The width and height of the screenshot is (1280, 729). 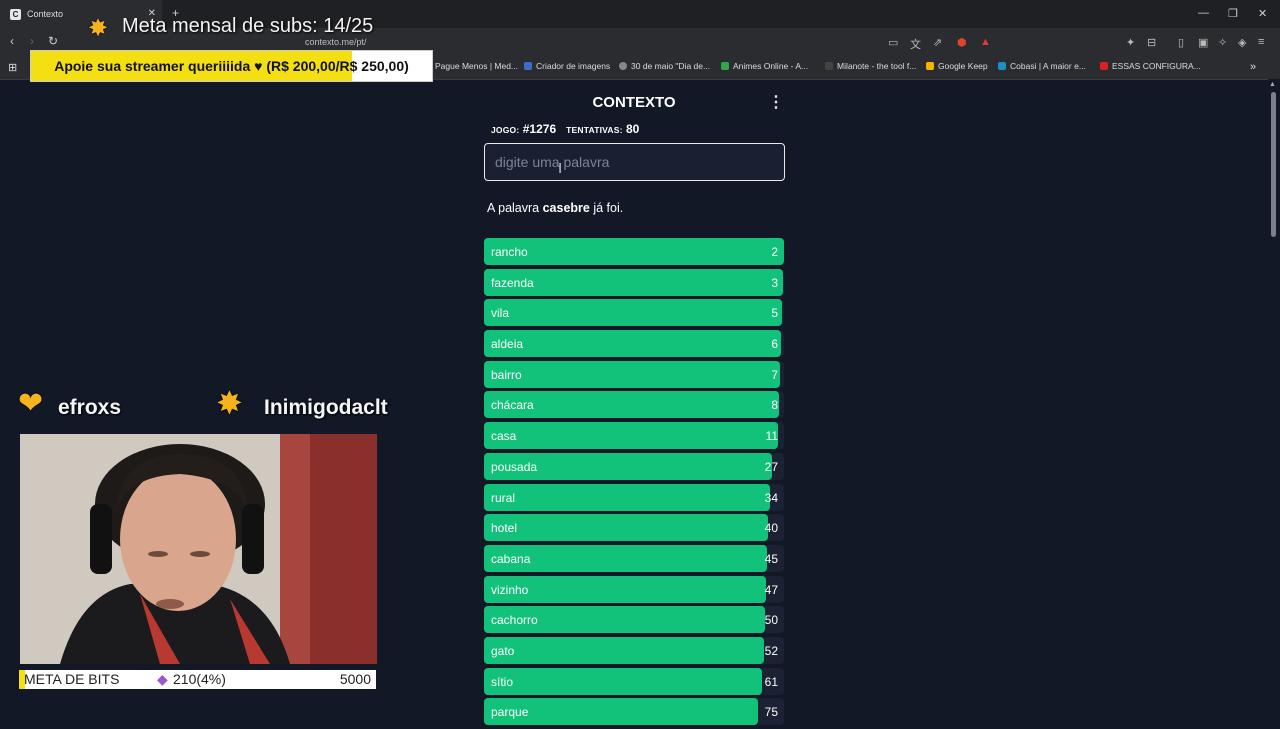 I want to click on game-number: #1276, so click(x=539, y=129).